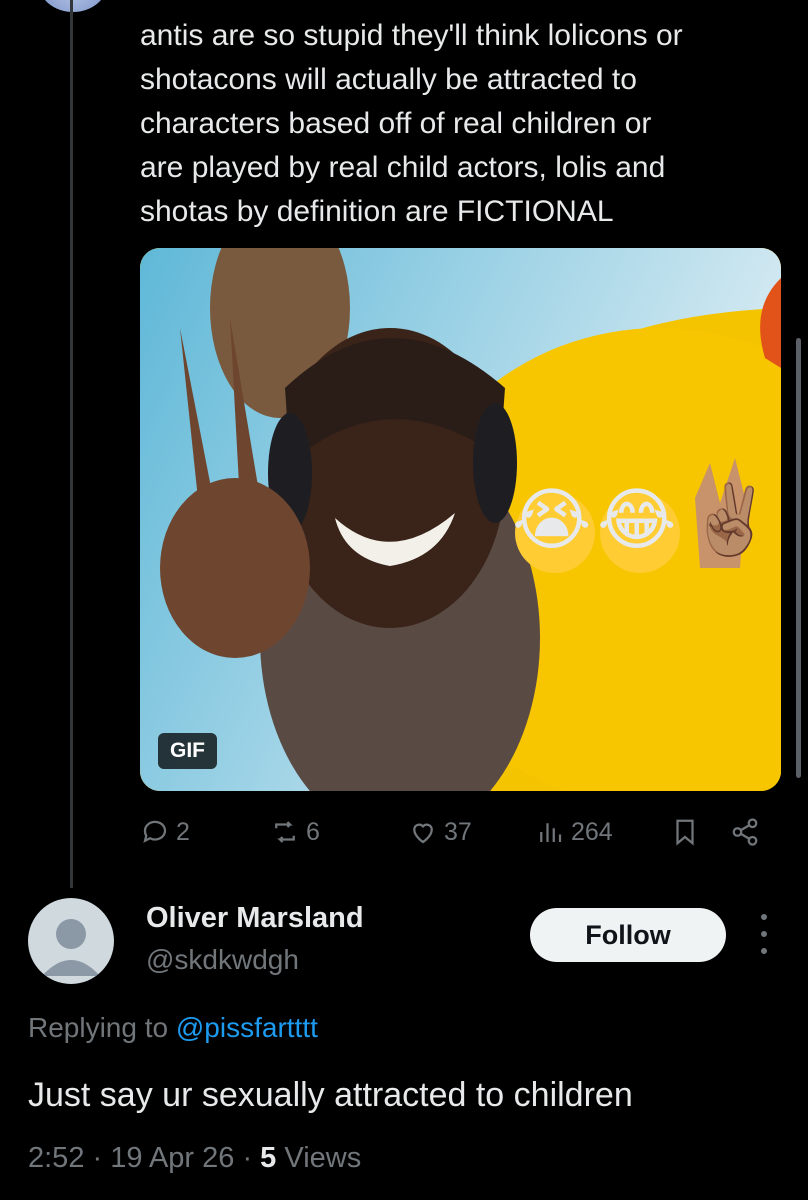  I want to click on views-button: 264, so click(574, 832).